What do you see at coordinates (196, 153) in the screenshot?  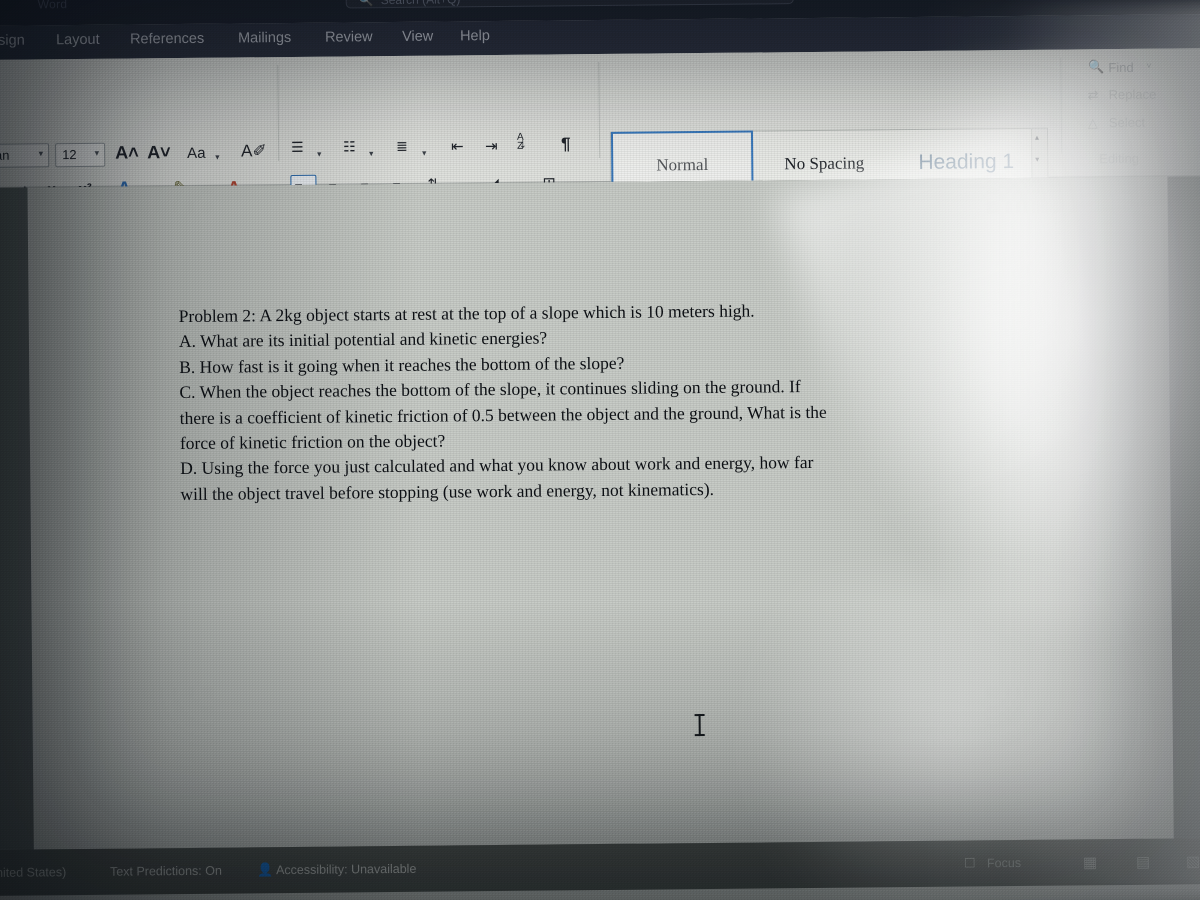 I see `change-case-icon: Aa` at bounding box center [196, 153].